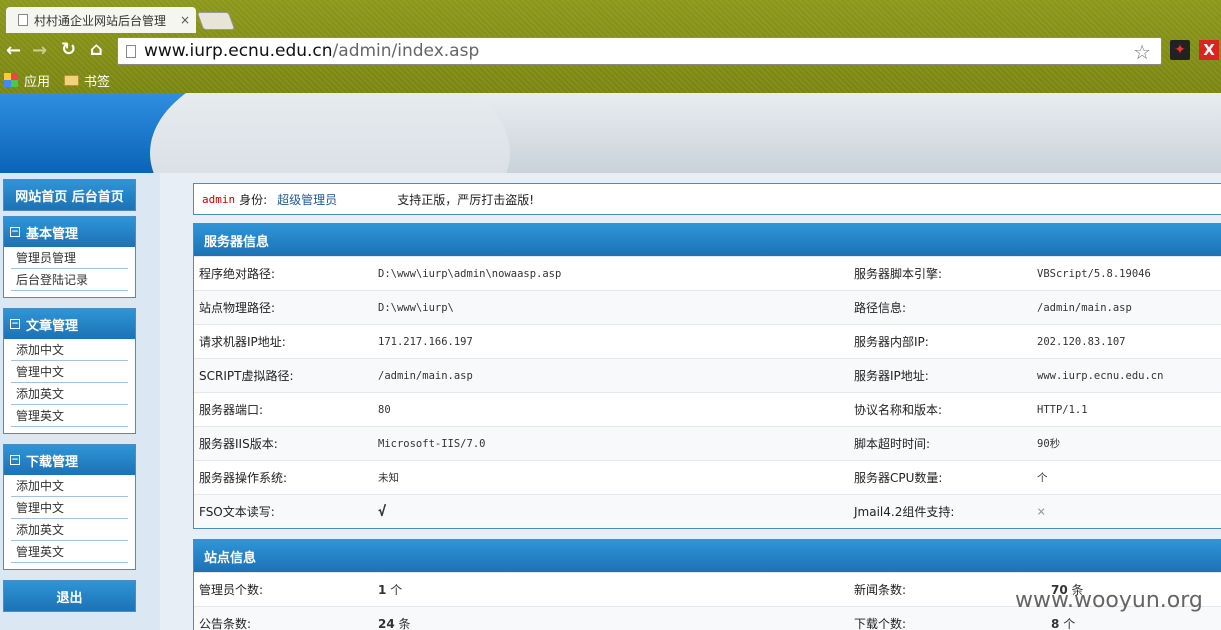 Image resolution: width=1221 pixels, height=630 pixels. I want to click on sidebar-section-header: − 下载管理, so click(69, 460).